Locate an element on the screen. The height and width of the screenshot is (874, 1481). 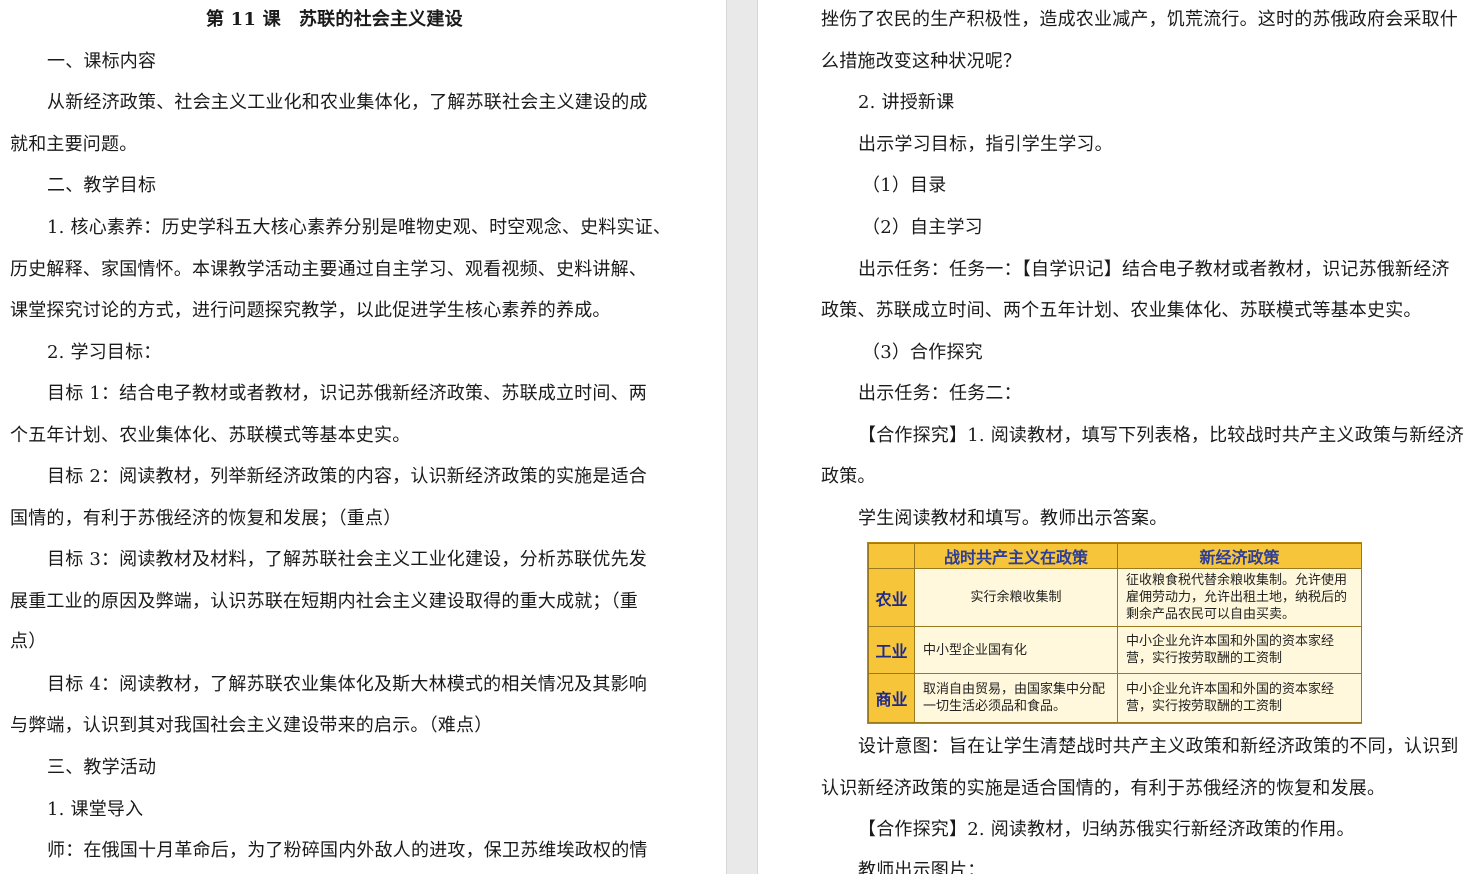
paragraph-line: 2. 学习目标： is located at coordinates (104, 352).